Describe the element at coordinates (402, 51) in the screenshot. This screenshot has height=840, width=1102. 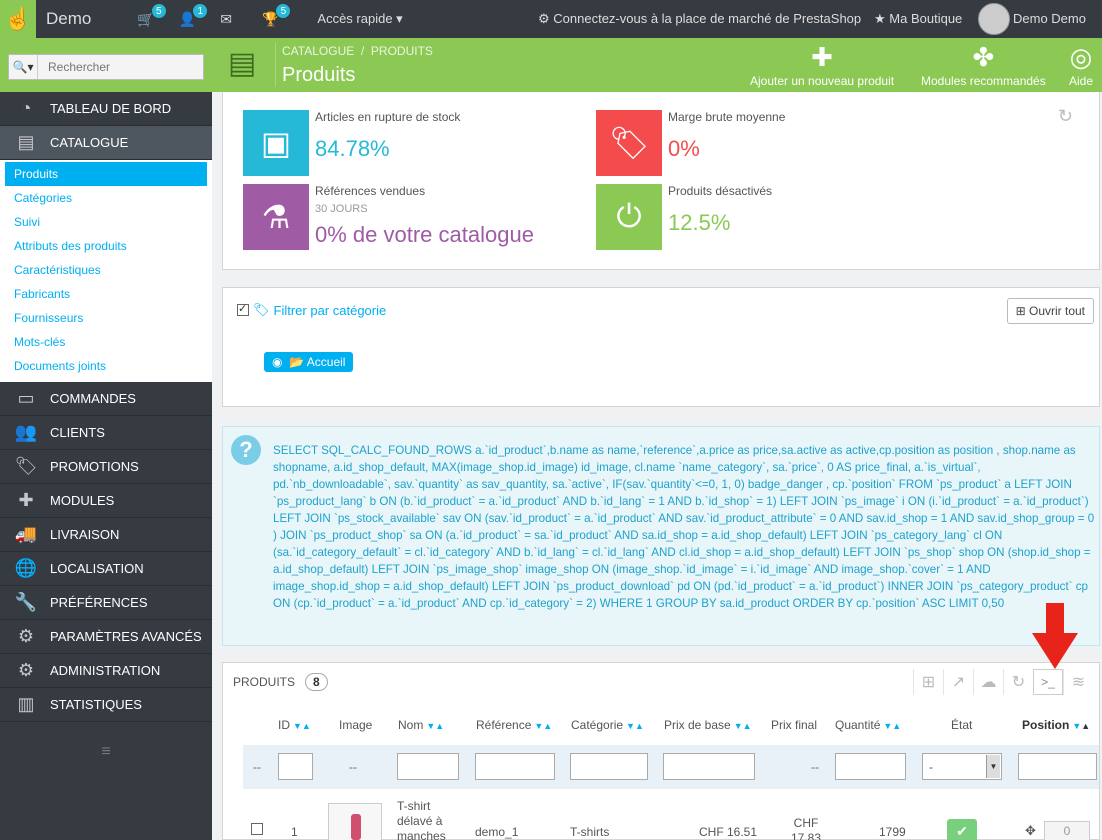
I see `breadcrumb-products: PRODUITS` at that location.